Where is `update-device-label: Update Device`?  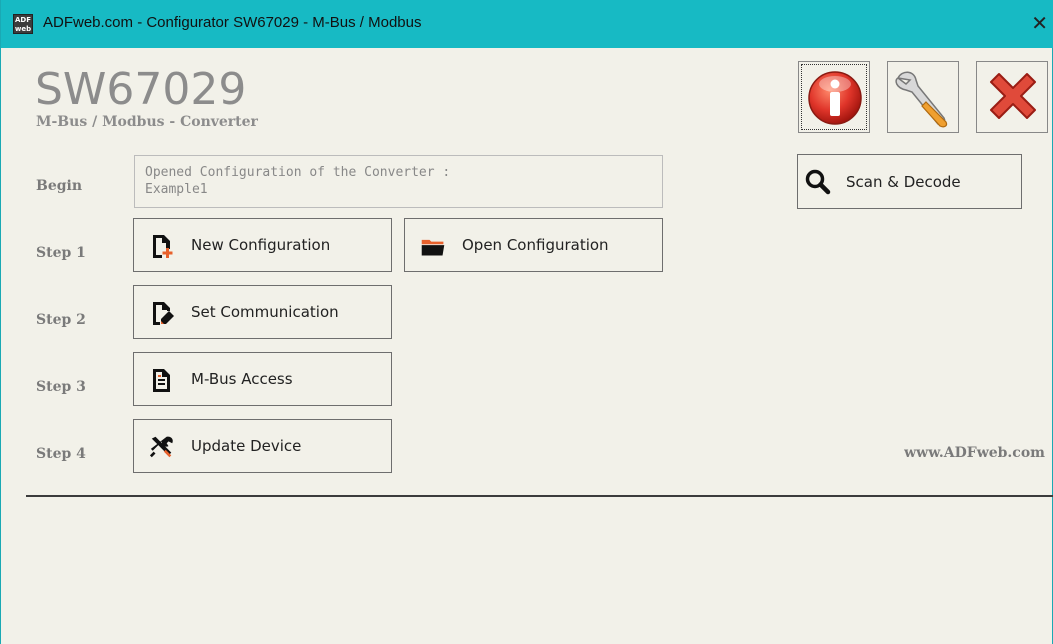
update-device-label: Update Device is located at coordinates (246, 446).